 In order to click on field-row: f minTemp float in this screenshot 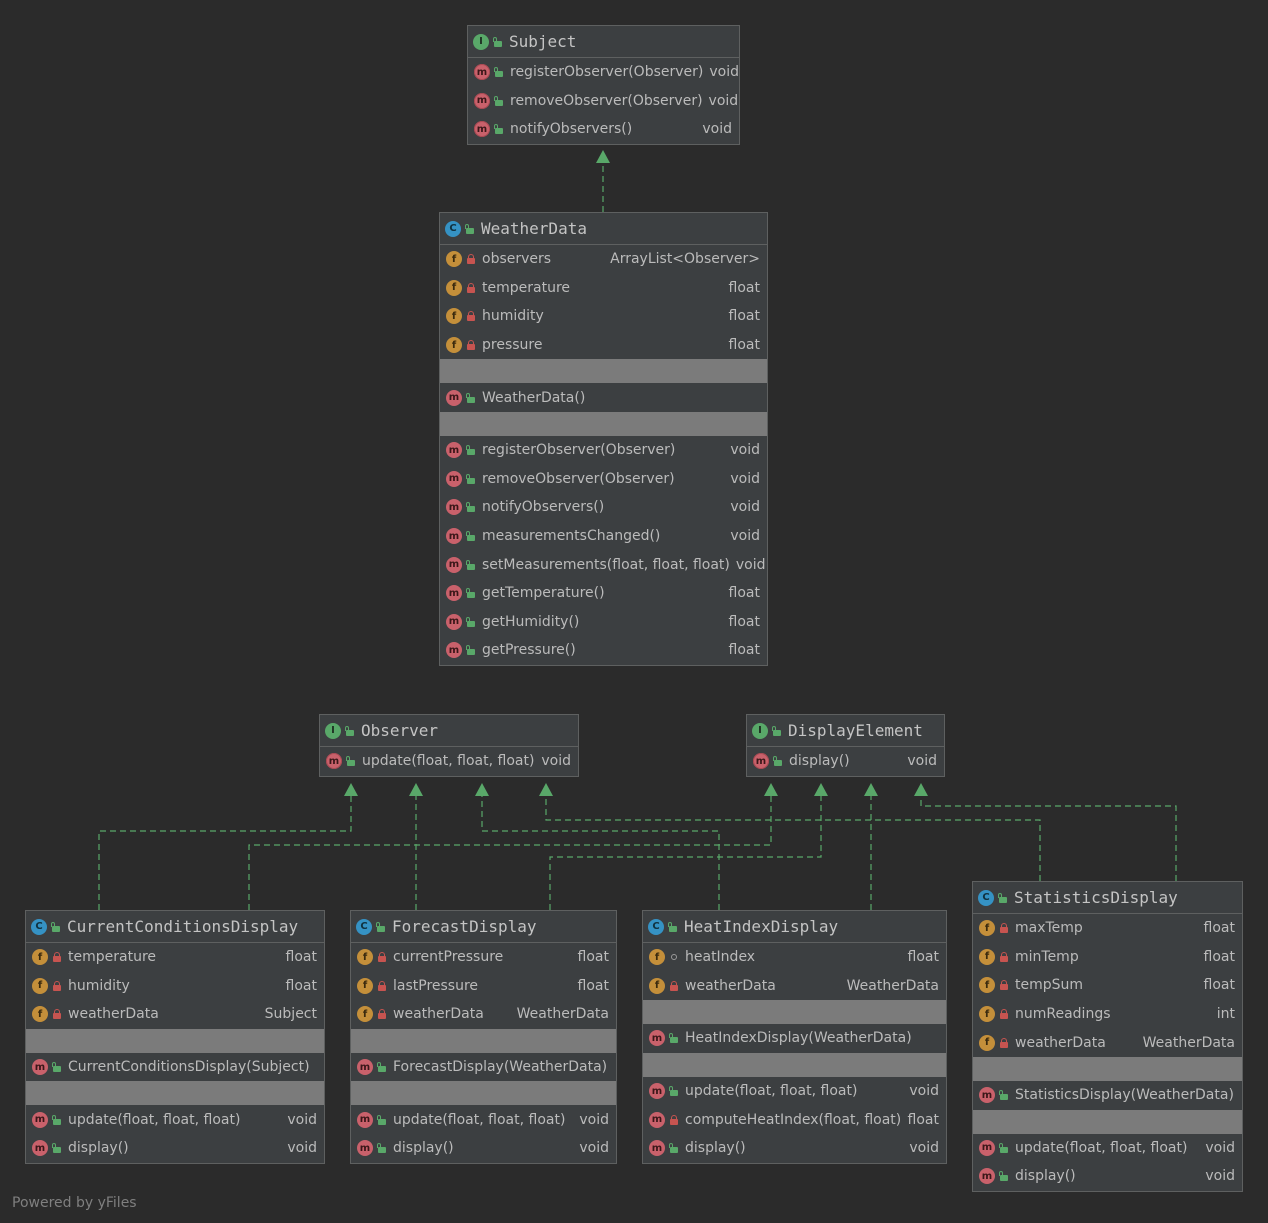, I will do `click(1107, 957)`.